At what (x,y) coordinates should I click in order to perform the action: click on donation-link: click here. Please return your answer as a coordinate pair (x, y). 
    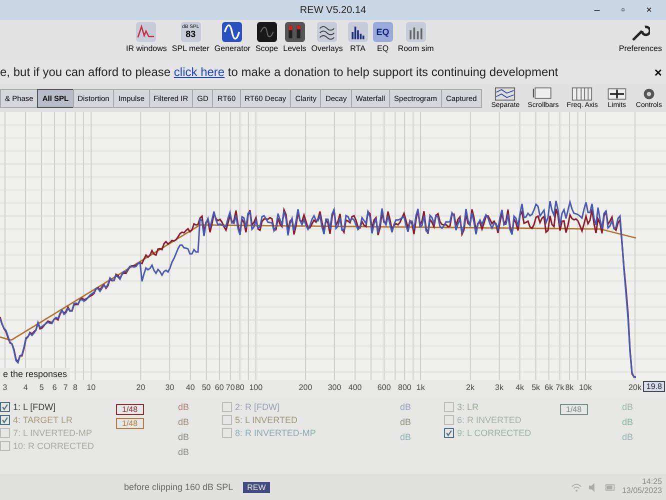
    Looking at the image, I should click on (199, 72).